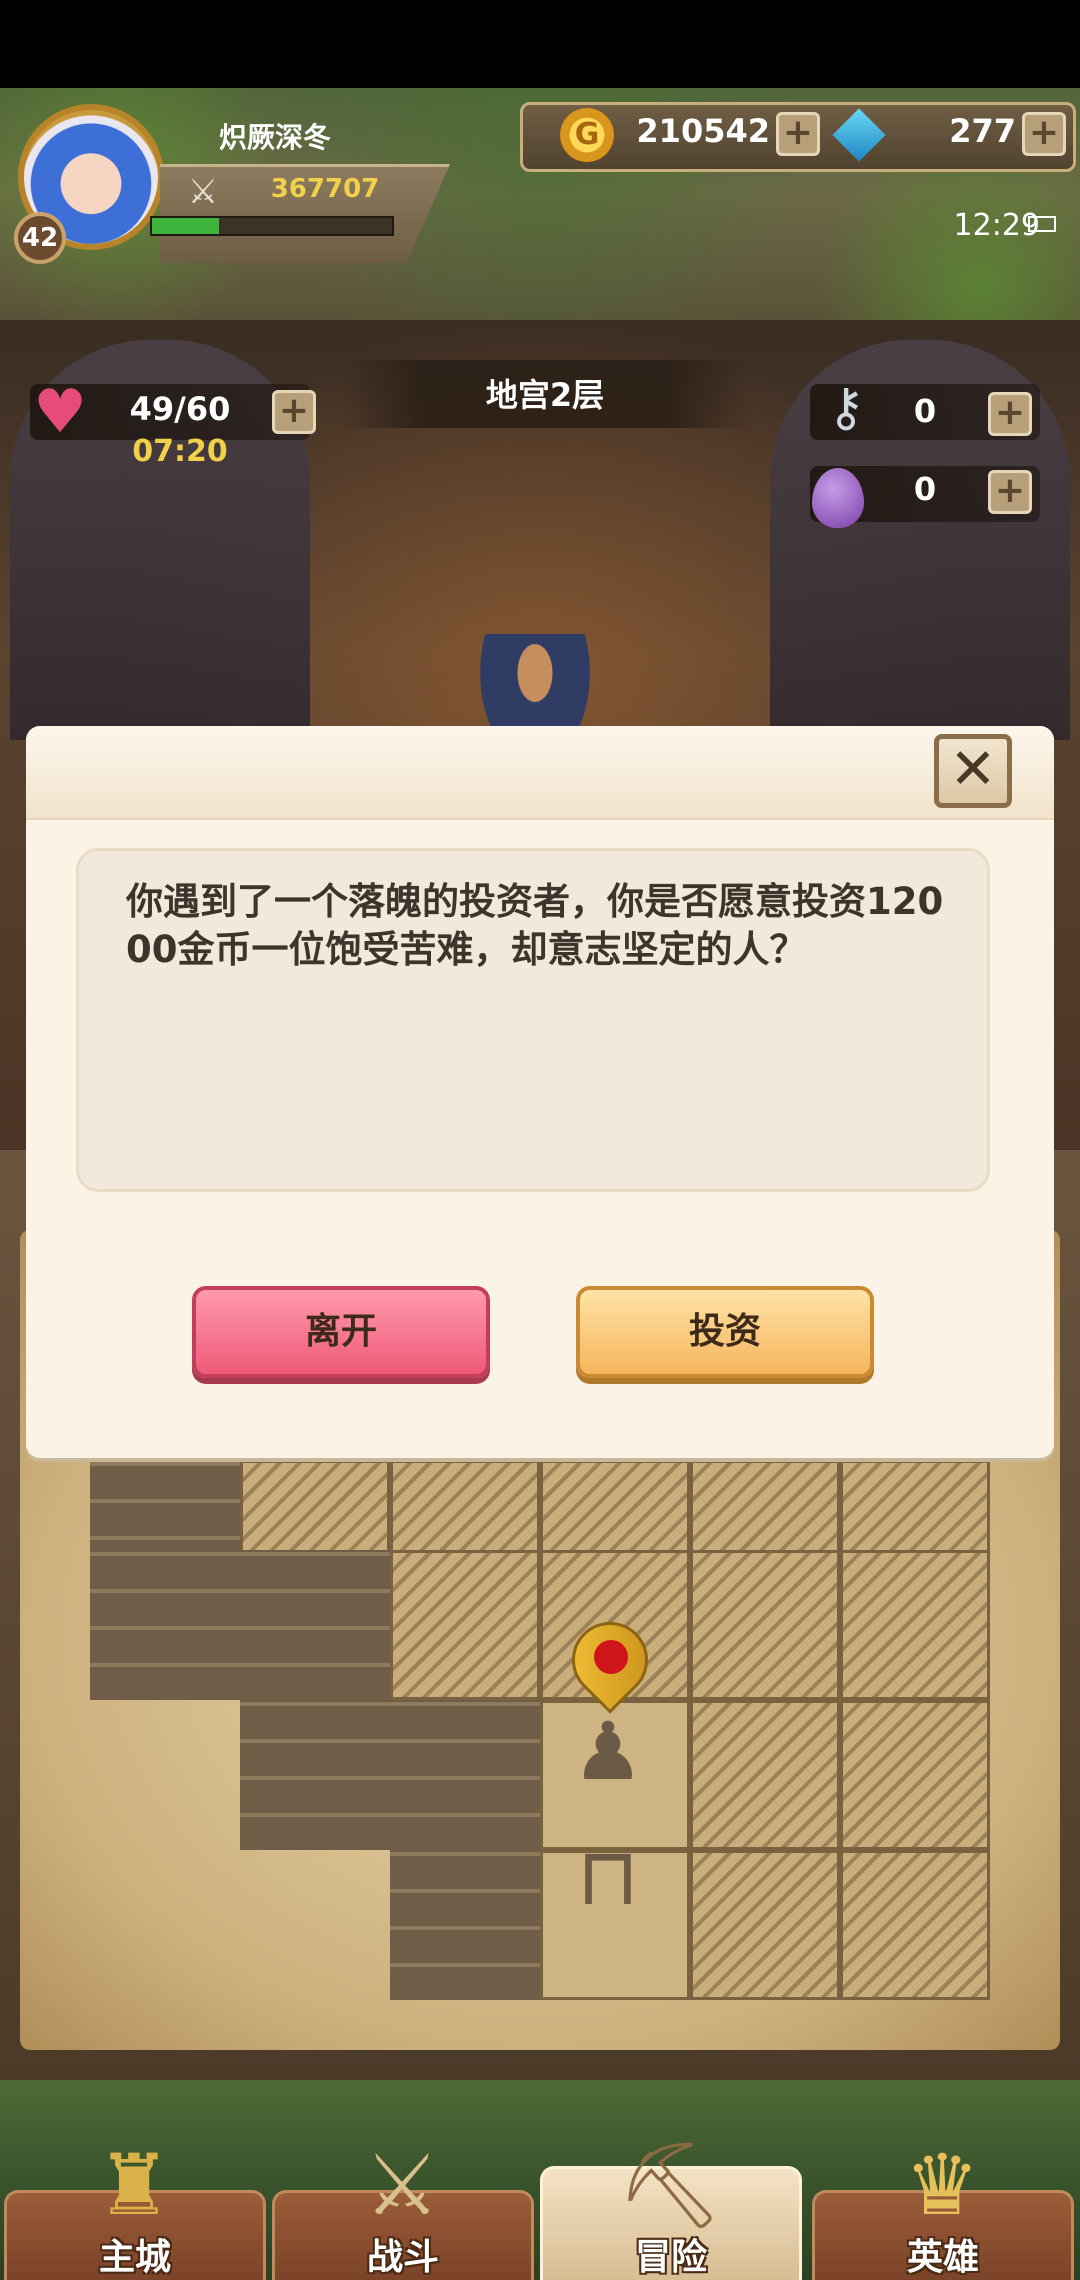 The width and height of the screenshot is (1080, 2280). What do you see at coordinates (540, 44) in the screenshot?
I see `status-bar-area` at bounding box center [540, 44].